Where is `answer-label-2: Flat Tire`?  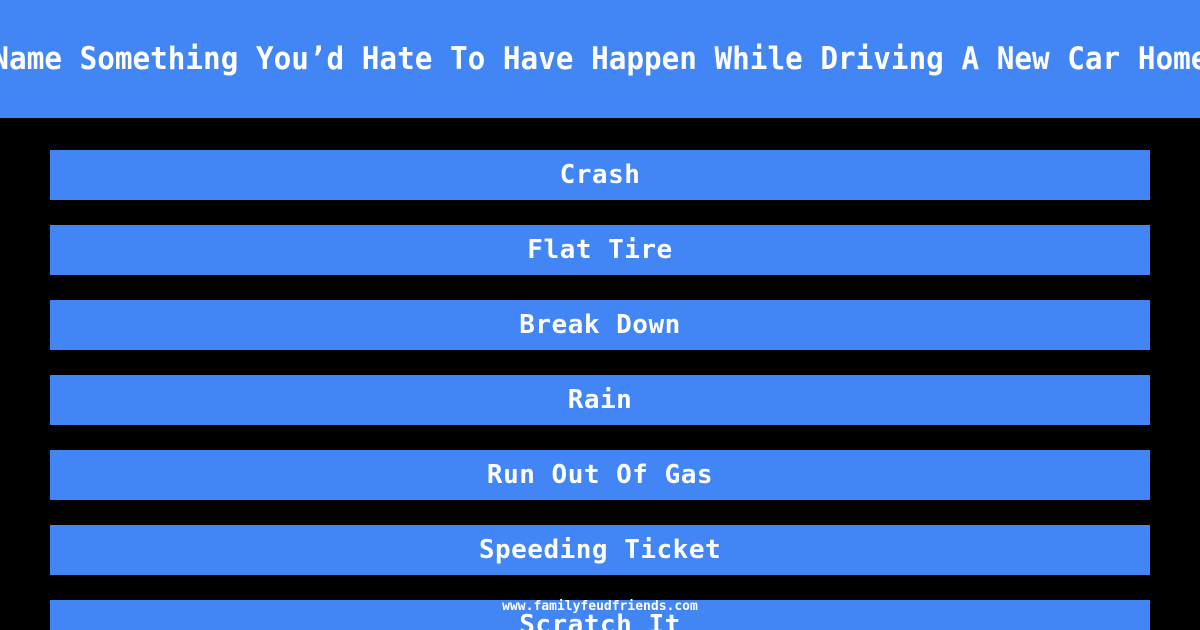
answer-label-2: Flat Tire is located at coordinates (600, 250).